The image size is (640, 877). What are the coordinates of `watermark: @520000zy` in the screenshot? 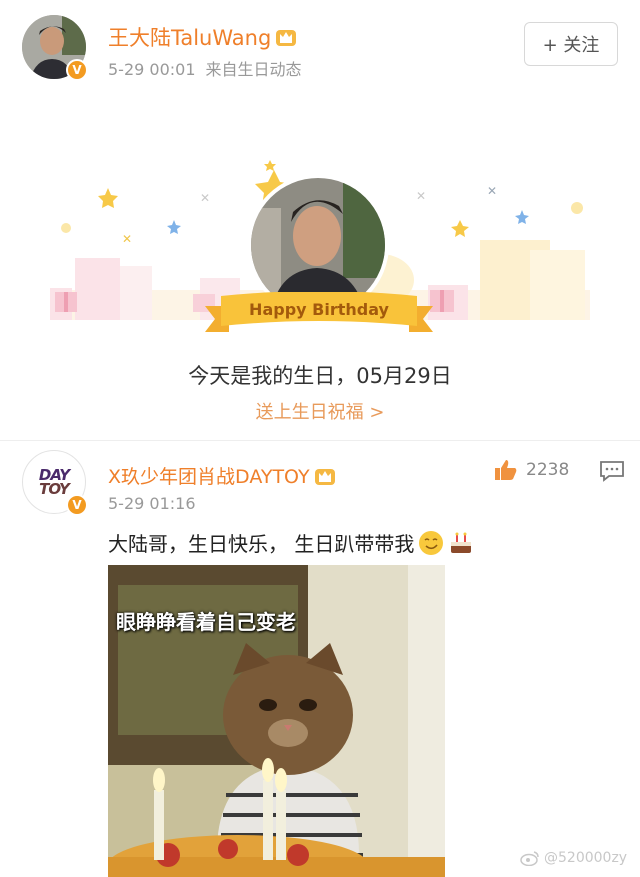 It's located at (573, 858).